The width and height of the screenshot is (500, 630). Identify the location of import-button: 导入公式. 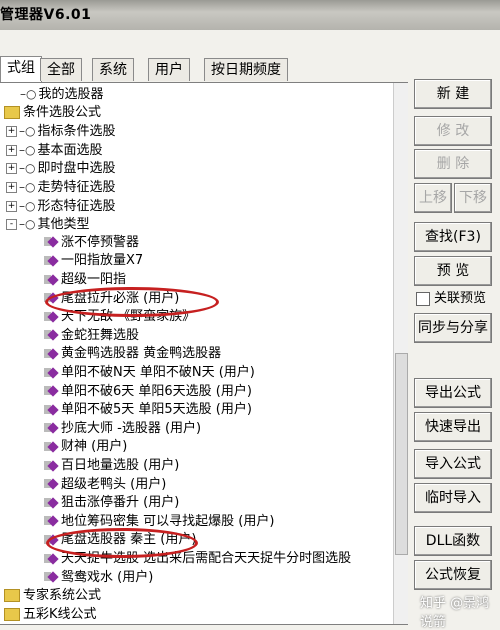
(453, 464).